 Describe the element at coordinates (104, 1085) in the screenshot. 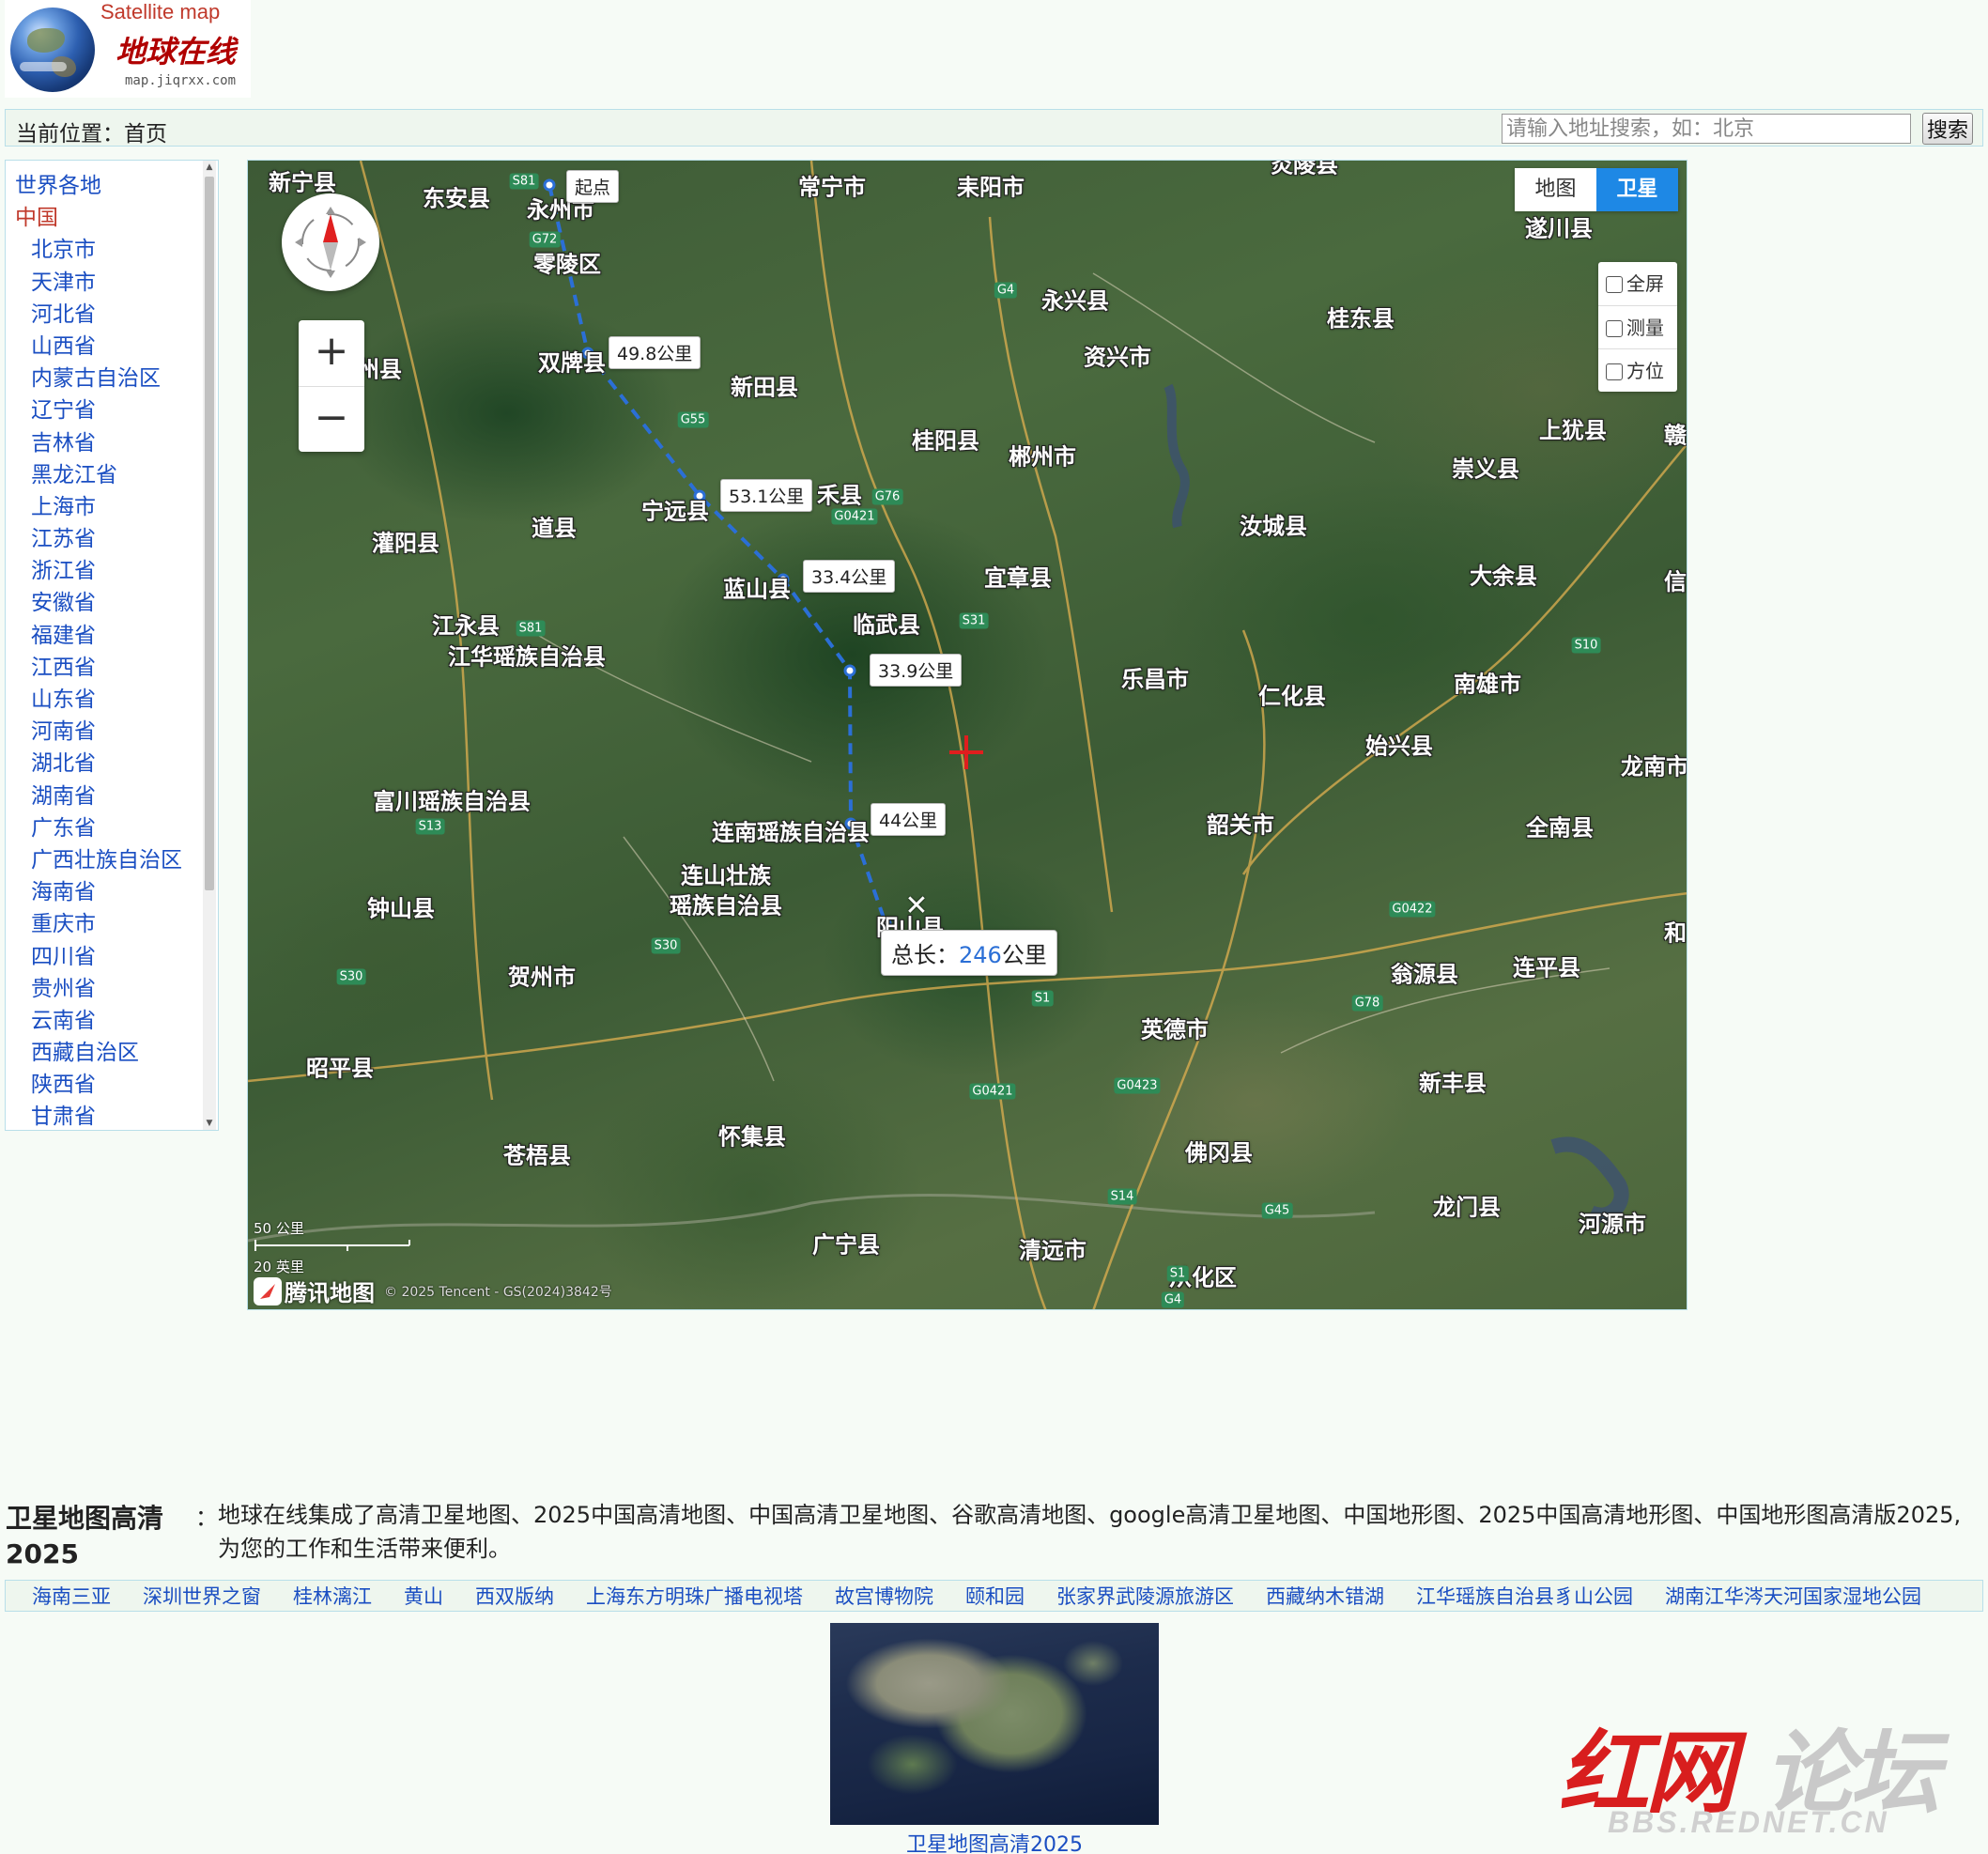

I see `sidebar-item: 陕西省` at that location.